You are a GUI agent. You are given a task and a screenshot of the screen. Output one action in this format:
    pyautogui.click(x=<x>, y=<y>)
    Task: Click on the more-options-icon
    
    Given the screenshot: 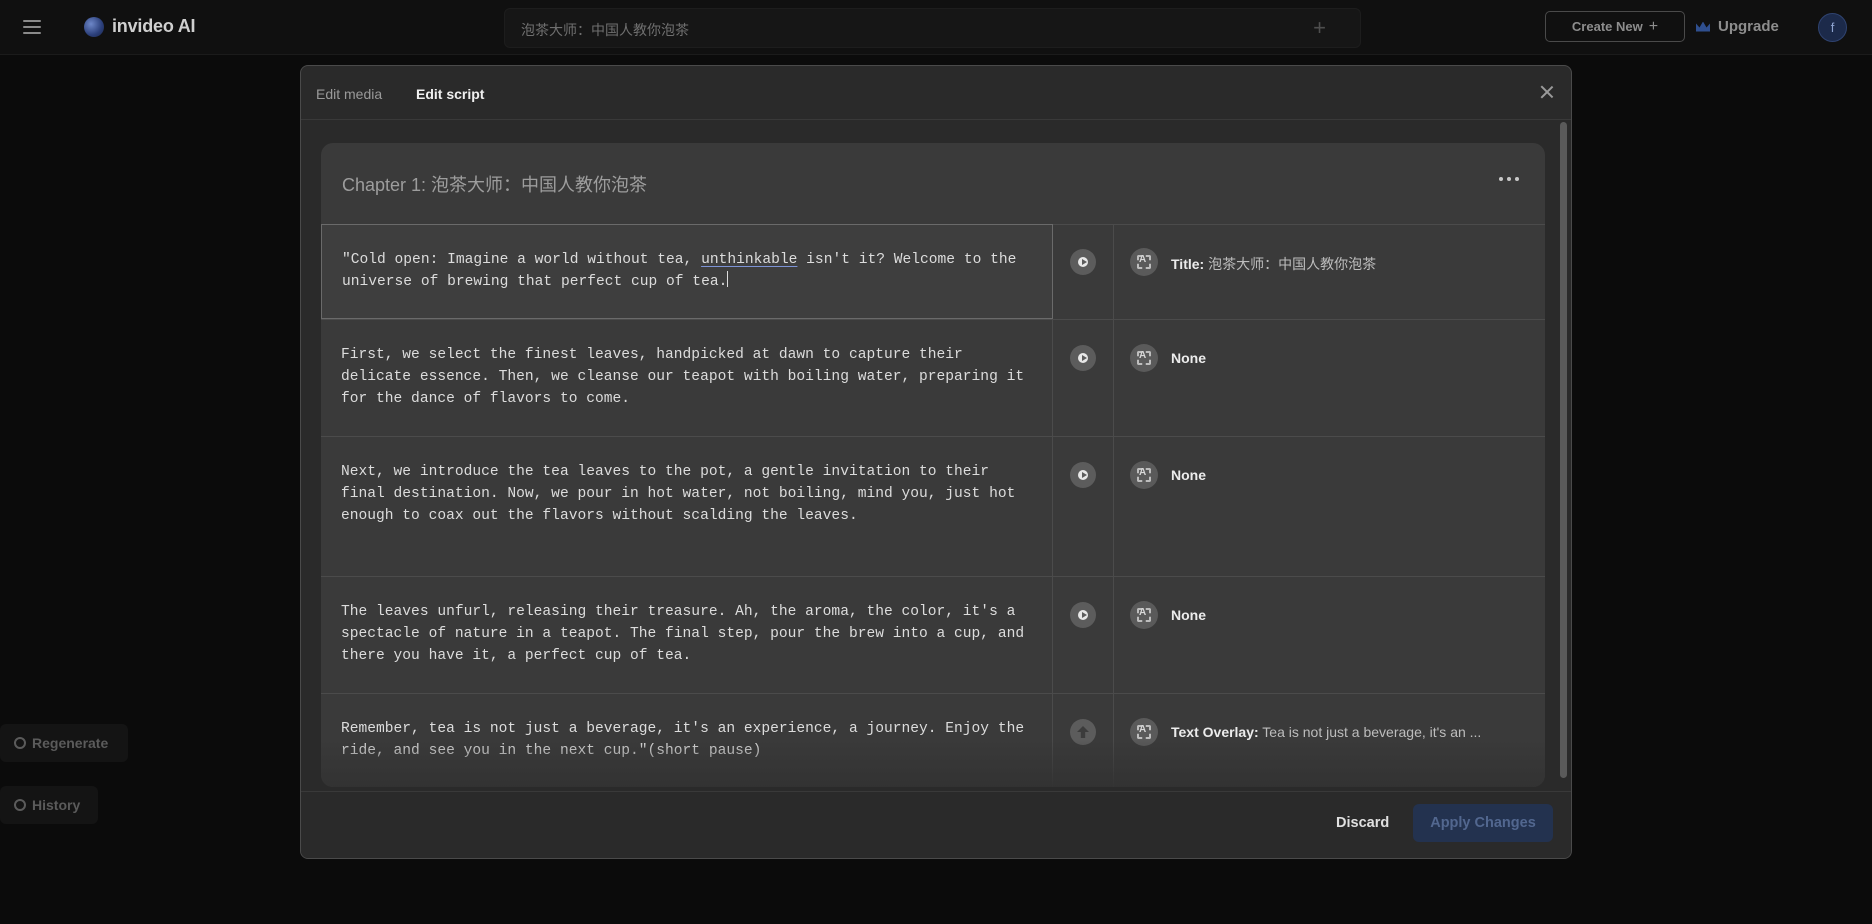 What is the action you would take?
    pyautogui.click(x=1509, y=179)
    